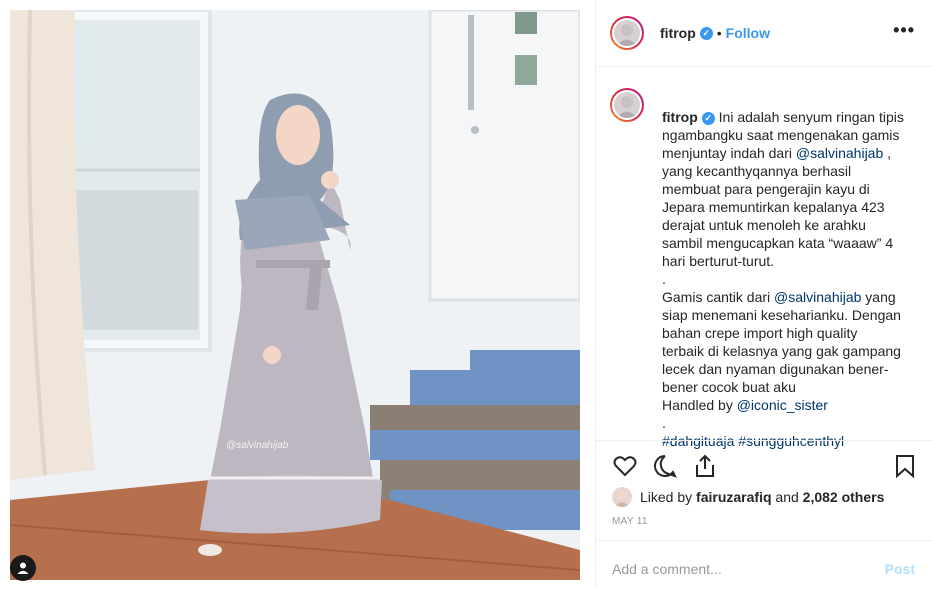  I want to click on caption-segment: ., so click(664, 423).